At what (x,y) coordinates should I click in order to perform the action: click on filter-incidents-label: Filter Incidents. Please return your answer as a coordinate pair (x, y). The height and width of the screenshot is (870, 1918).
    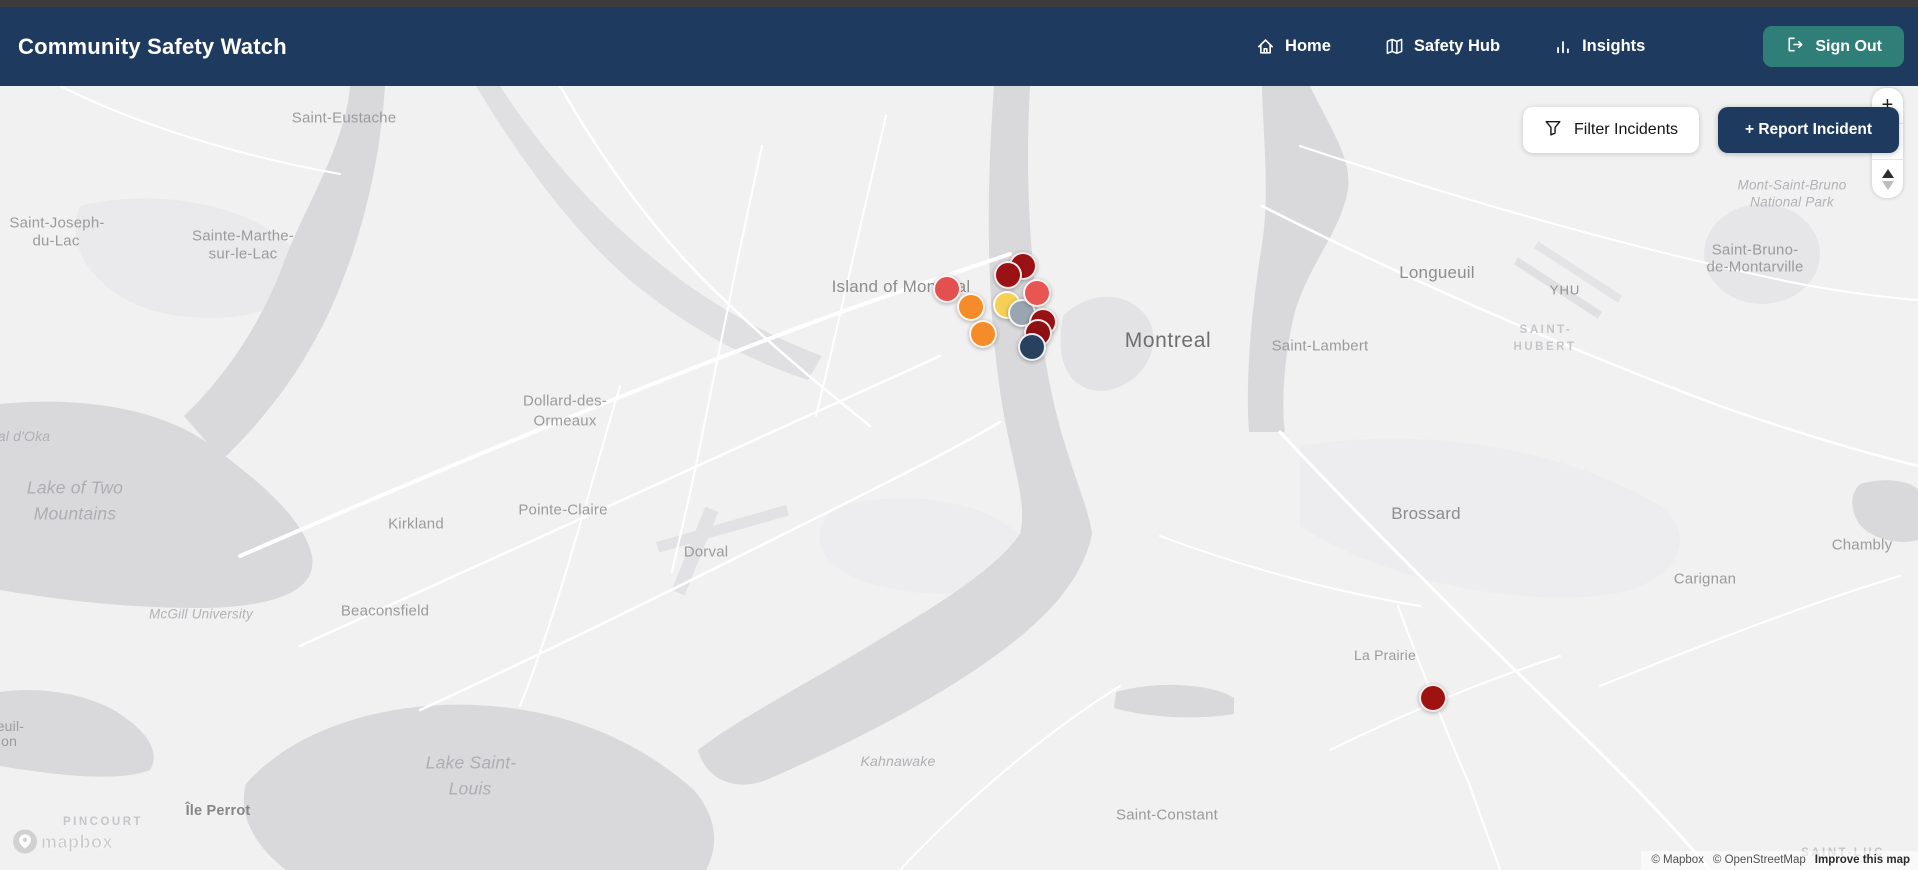
    Looking at the image, I should click on (1626, 129).